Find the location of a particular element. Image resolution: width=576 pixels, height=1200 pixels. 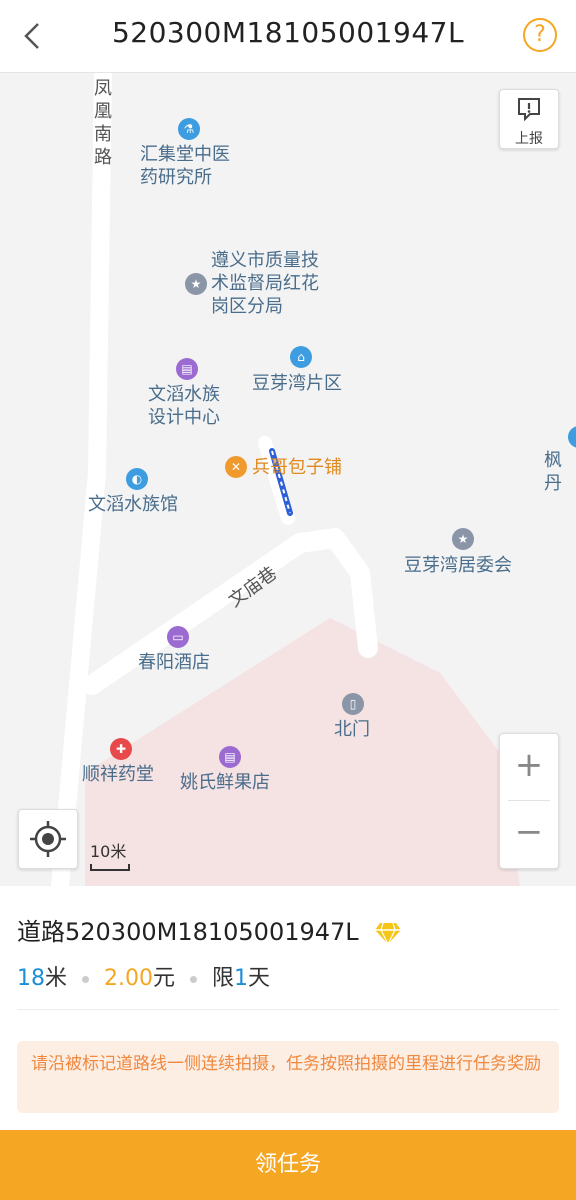

distance-value: 18 is located at coordinates (31, 978).